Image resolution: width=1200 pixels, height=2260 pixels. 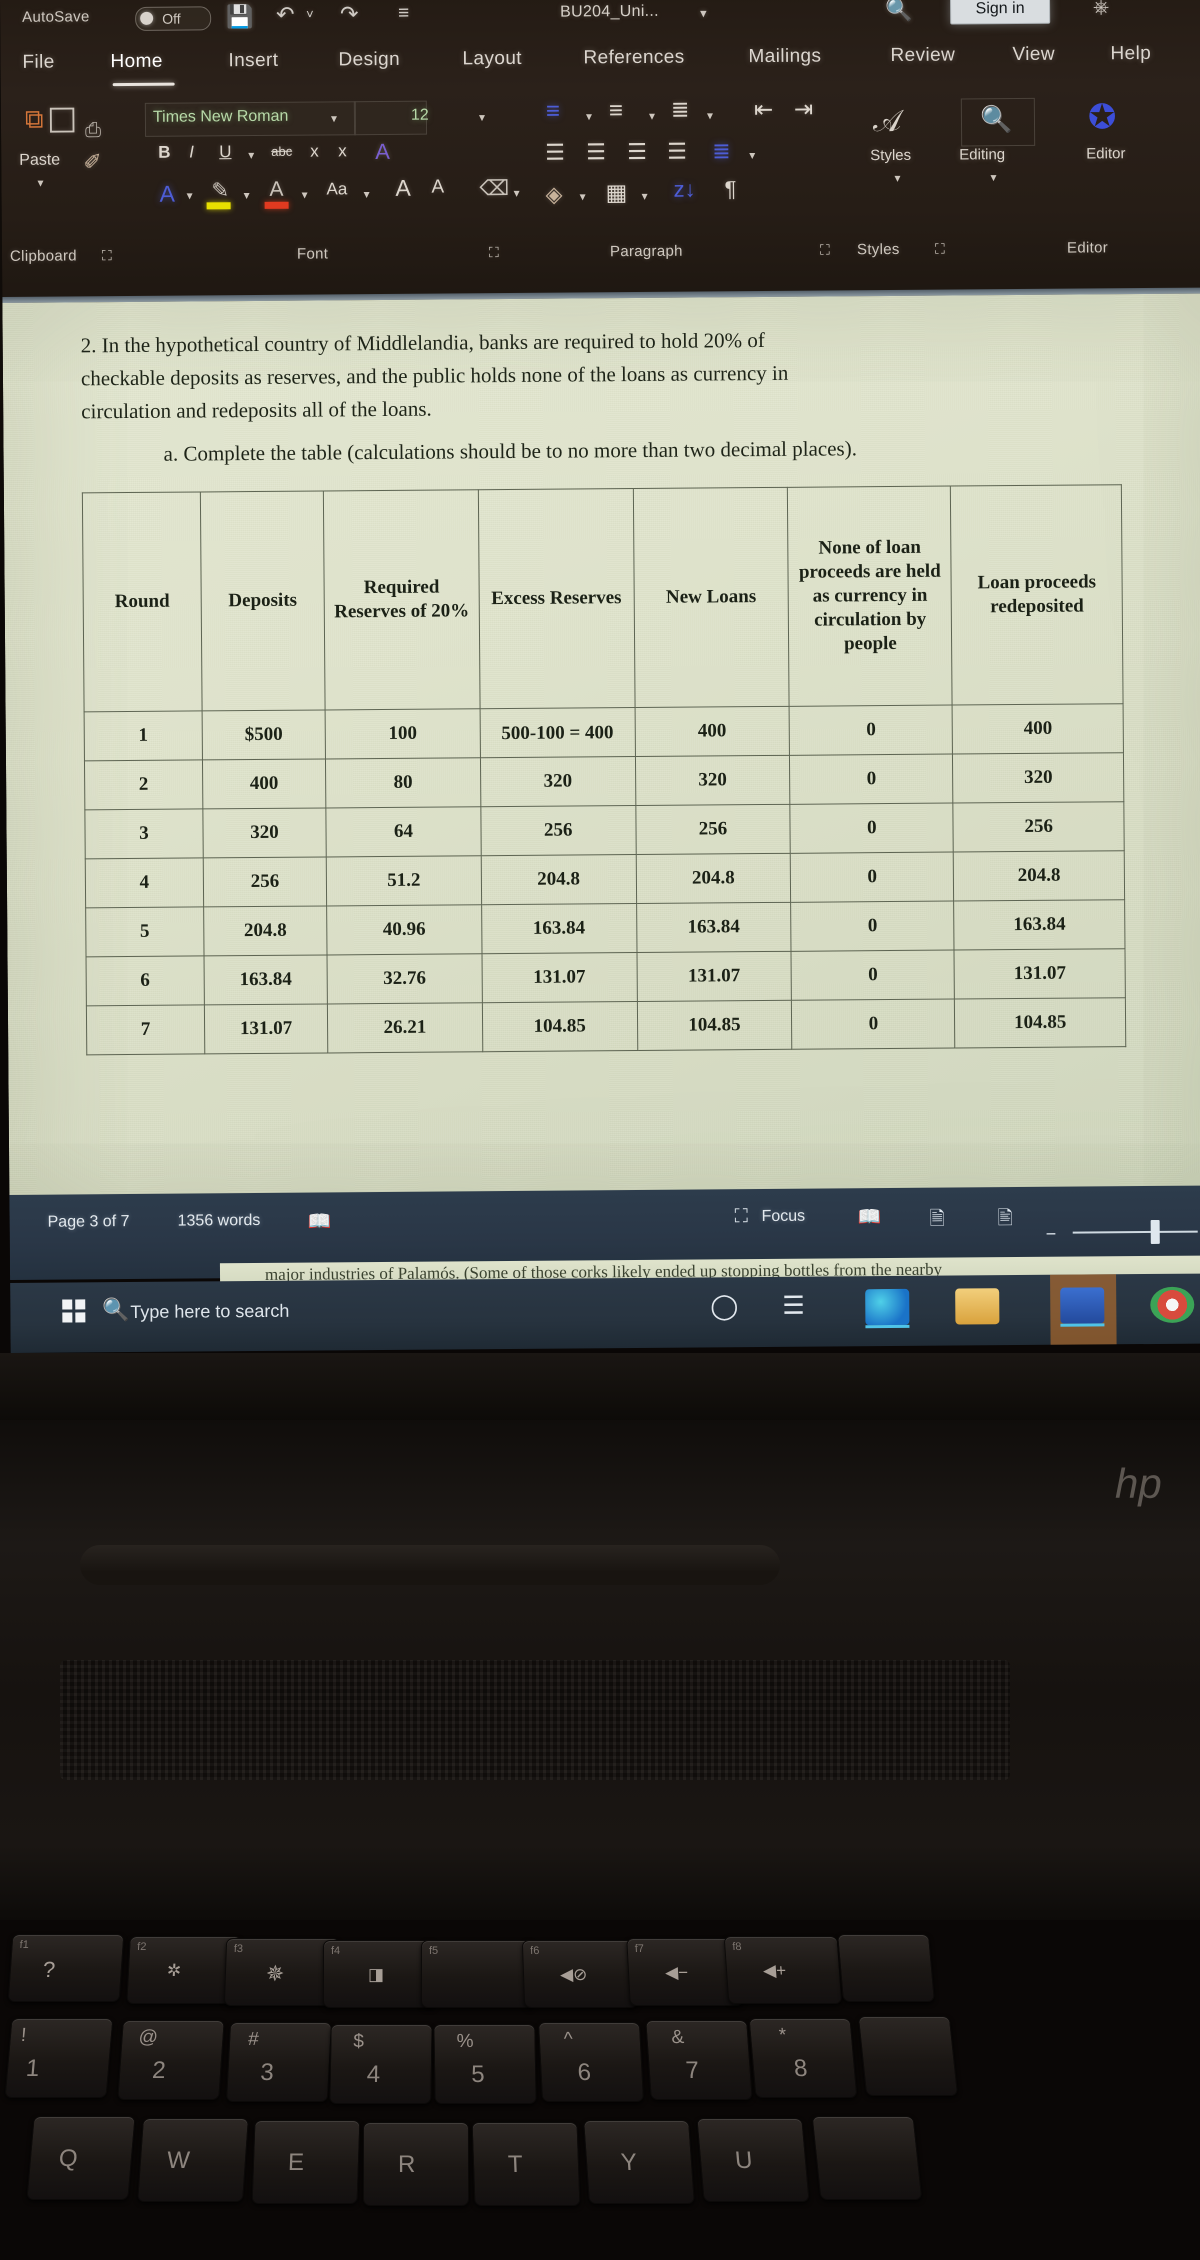 What do you see at coordinates (265, 979) in the screenshot?
I see `cell-deposits: 163.84` at bounding box center [265, 979].